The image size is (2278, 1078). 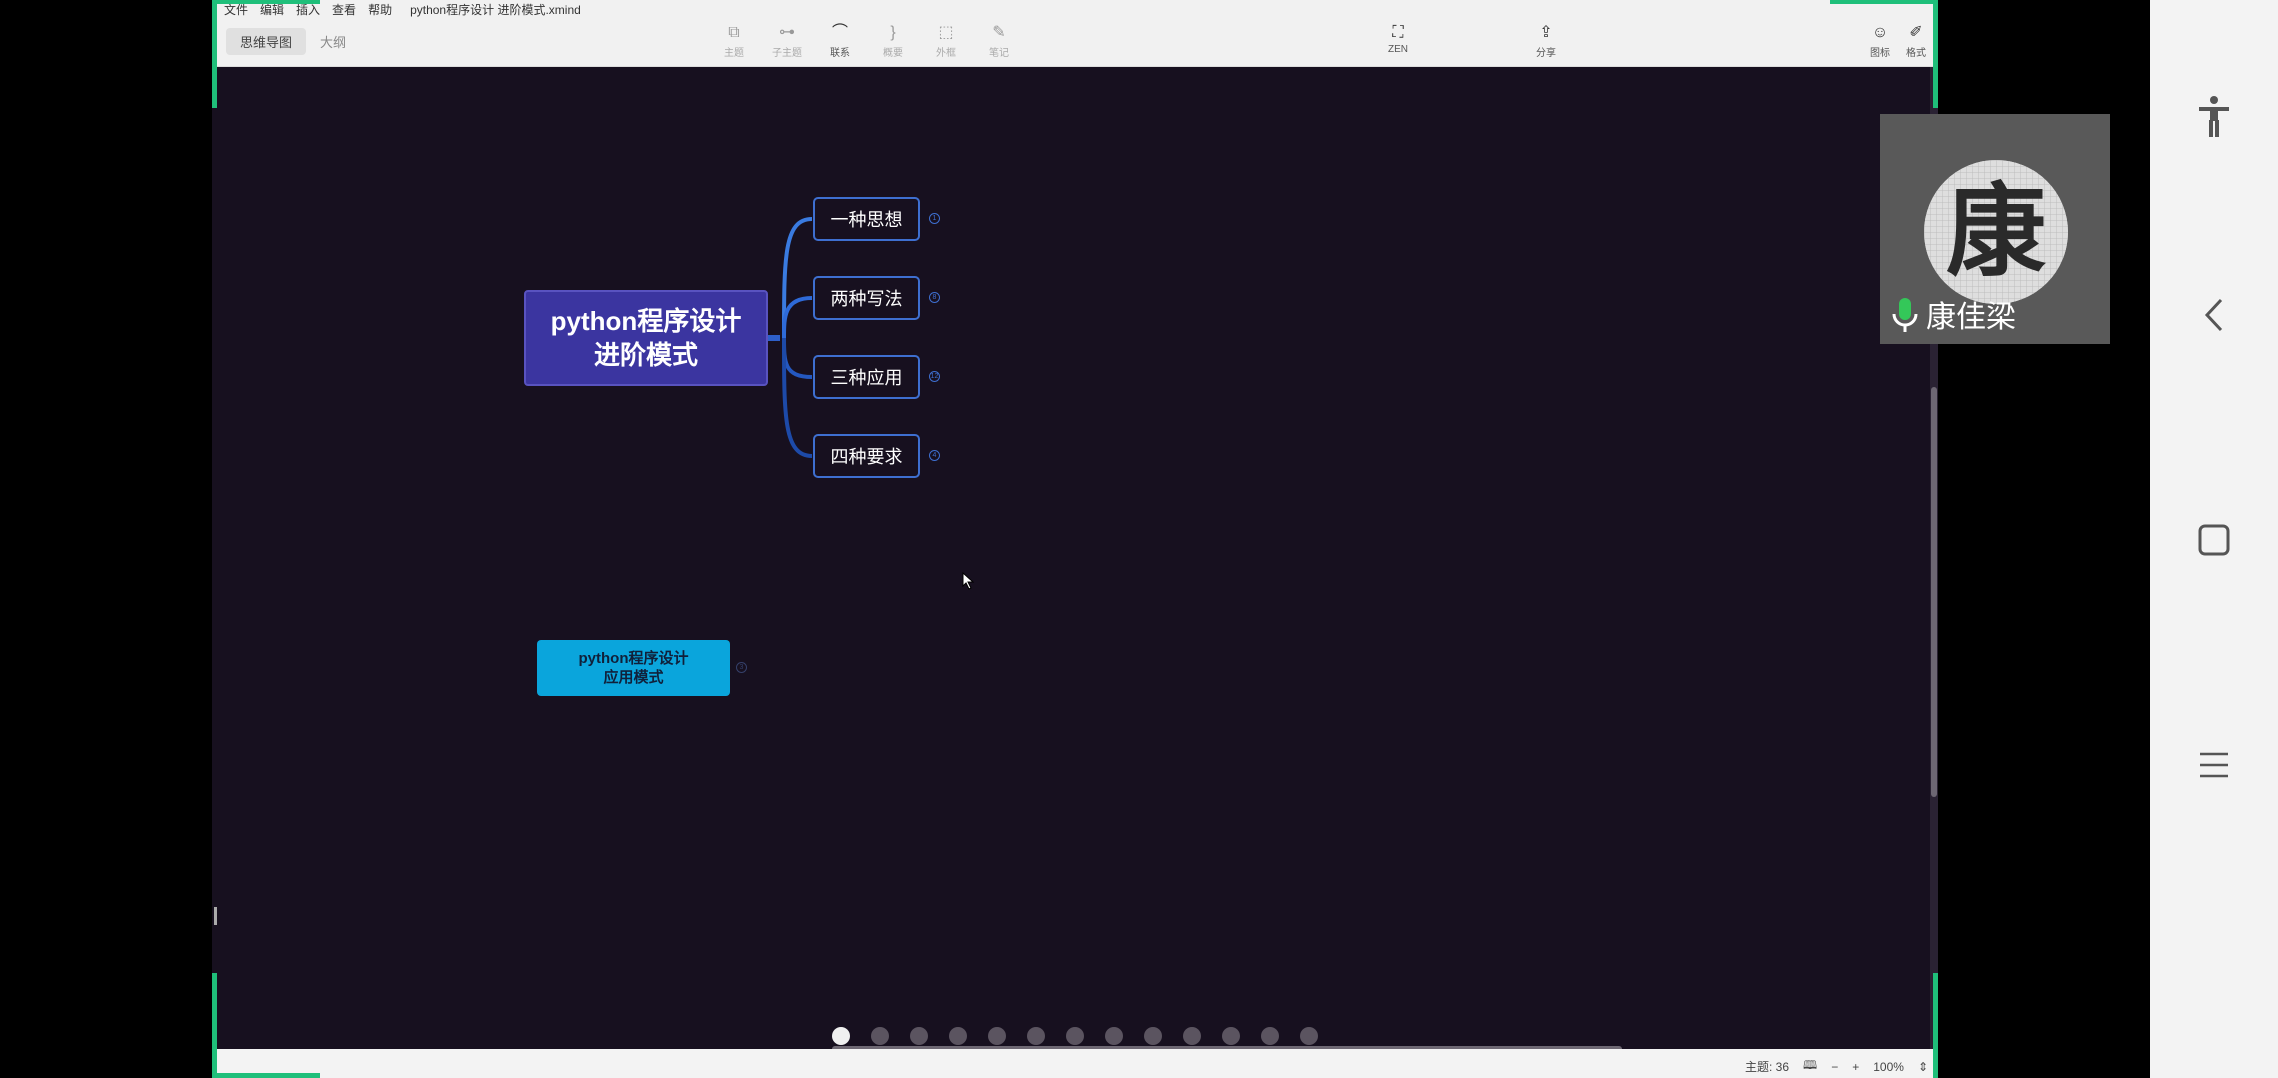 What do you see at coordinates (839, 32) in the screenshot?
I see `relation-icon: ⌒` at bounding box center [839, 32].